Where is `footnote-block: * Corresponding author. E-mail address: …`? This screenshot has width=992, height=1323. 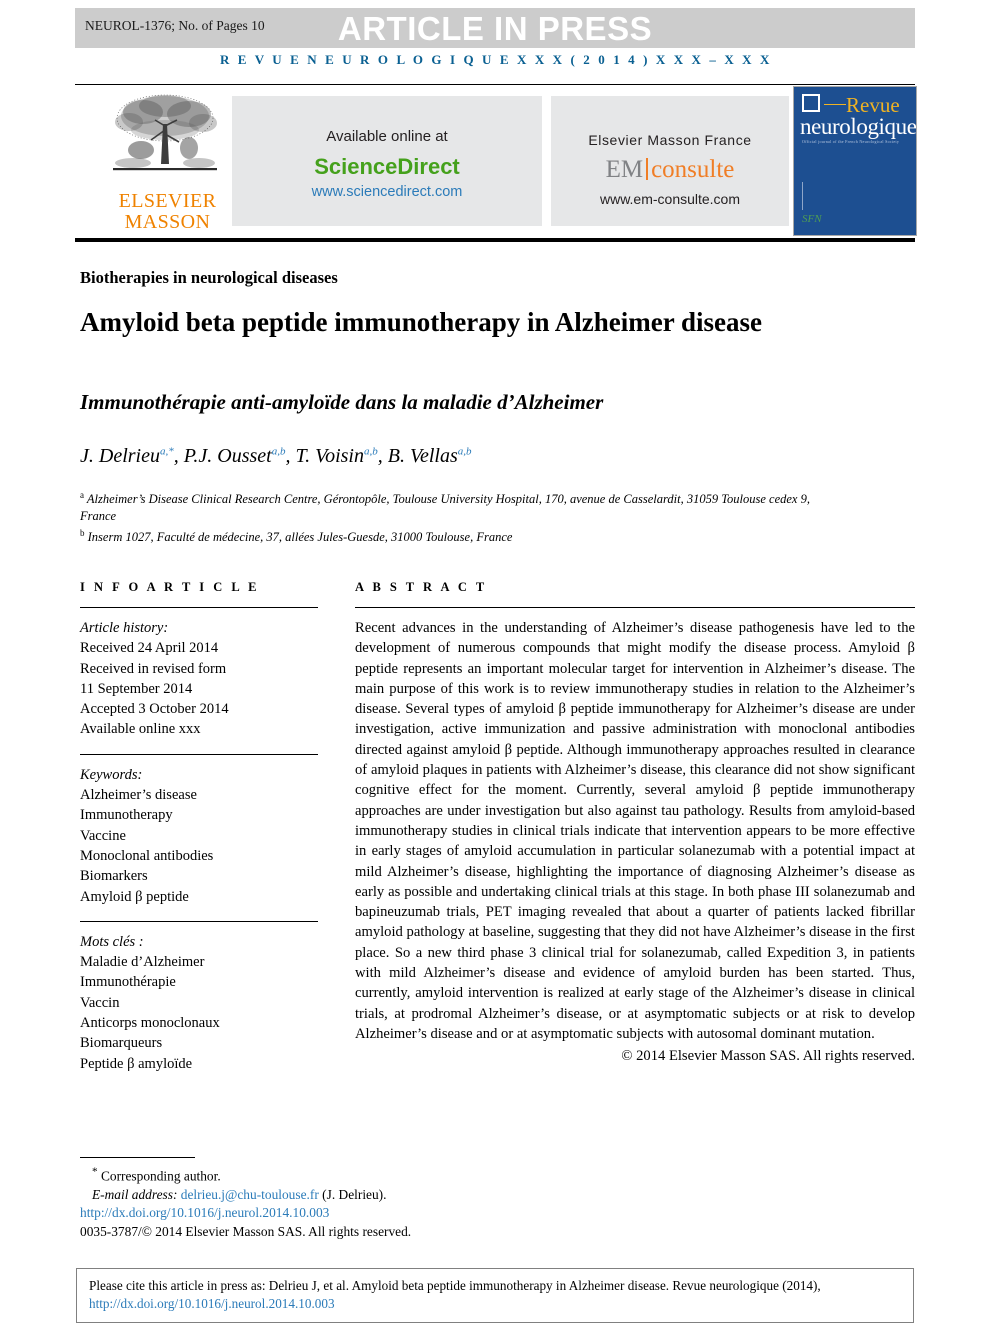
footnote-block: * Corresponding author. E-mail address: … is located at coordinates (380, 1202).